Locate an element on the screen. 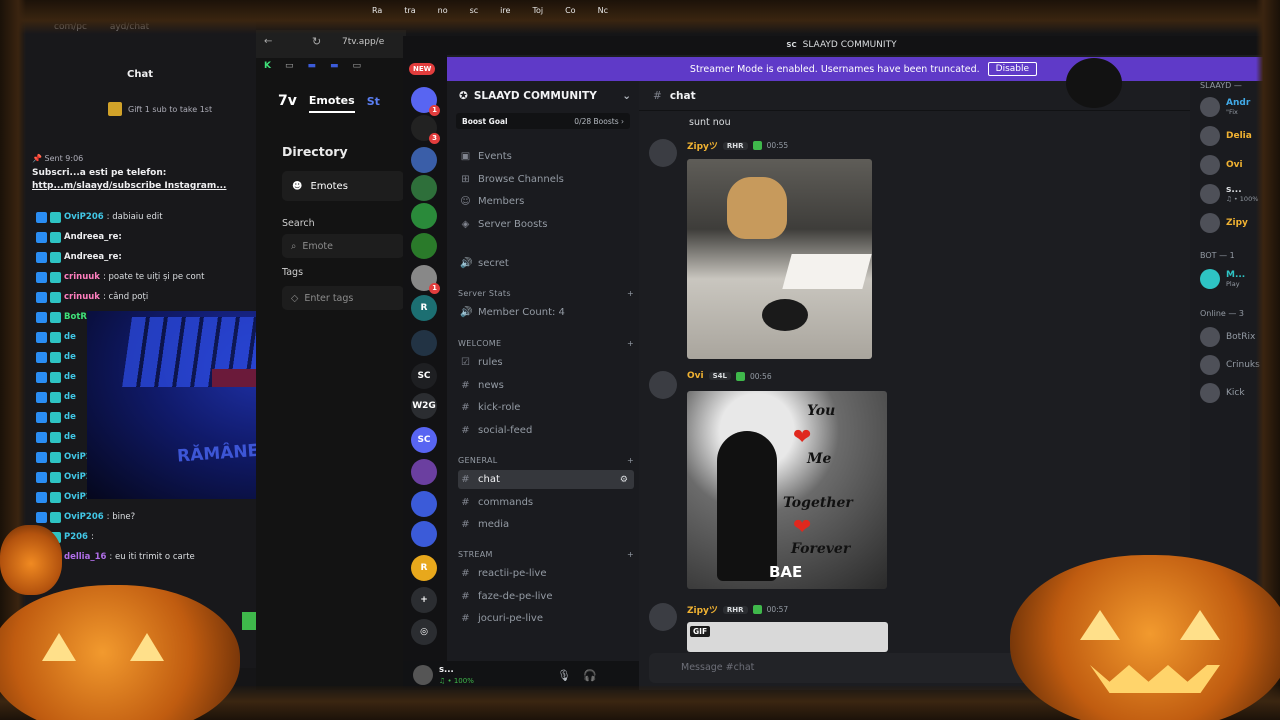  server-nav-browse-channels: ⊞ Browse Channels is located at coordinates (546, 179).